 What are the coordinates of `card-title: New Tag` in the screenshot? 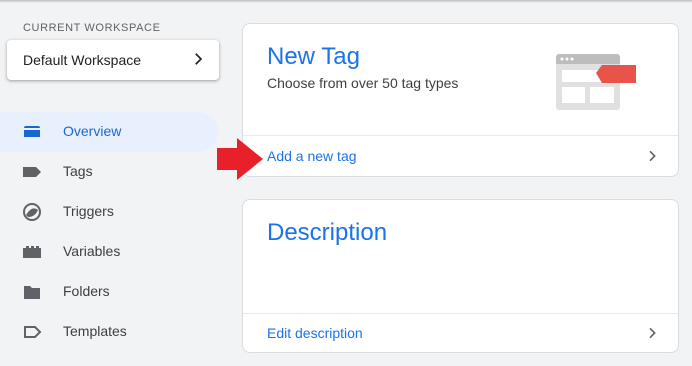 It's located at (313, 56).